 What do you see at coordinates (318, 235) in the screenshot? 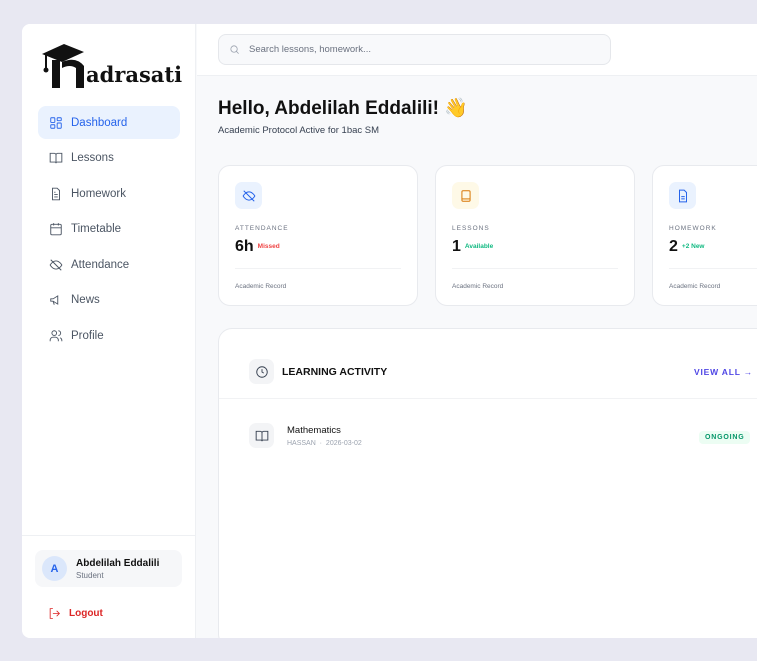
I see `stat-card-attendance: ATTENDANCE 6h Missed Academic Record` at bounding box center [318, 235].